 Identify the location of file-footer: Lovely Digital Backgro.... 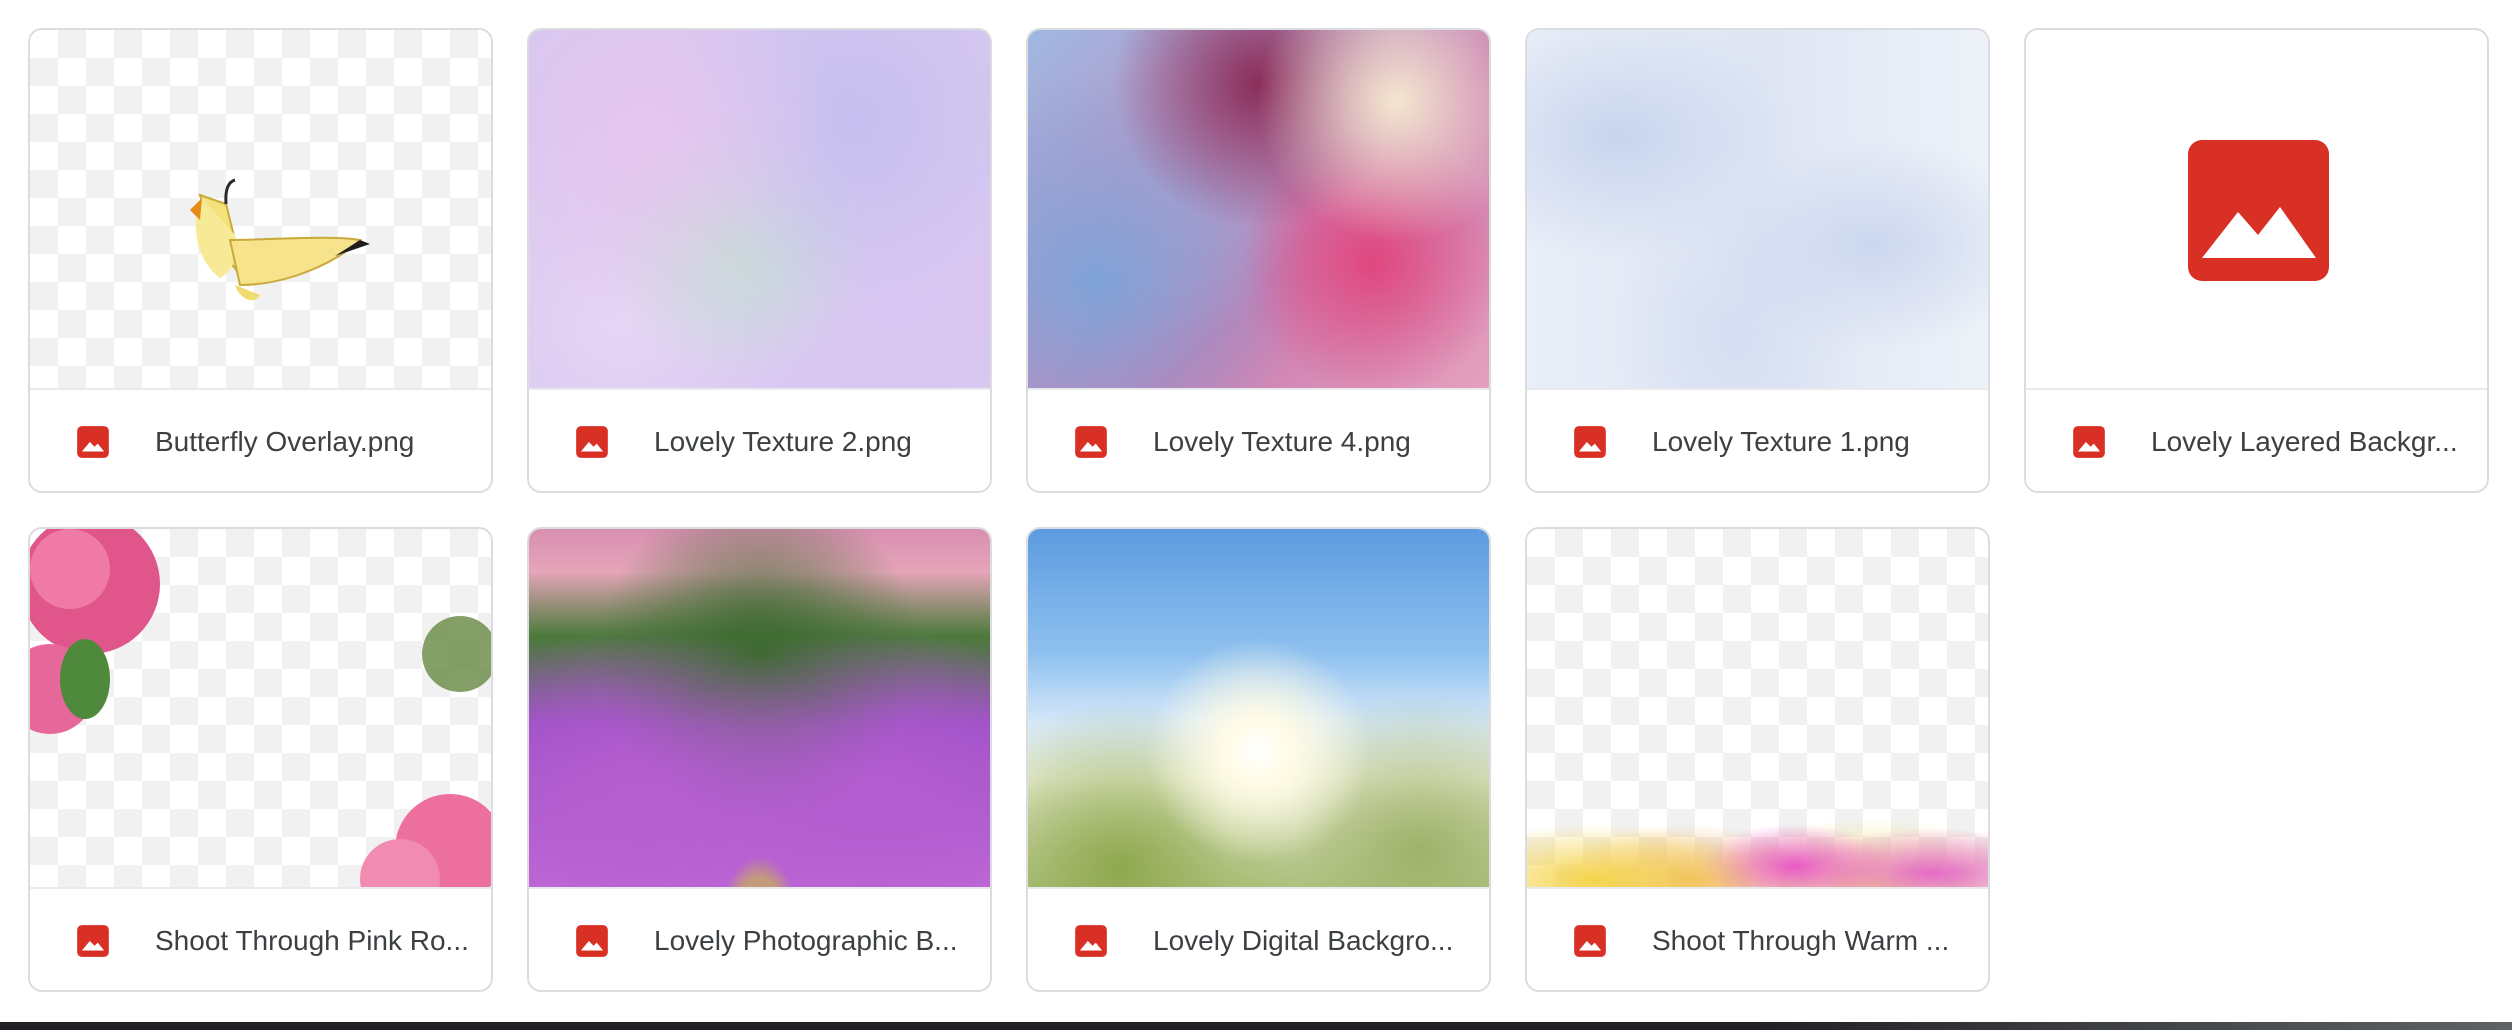
(1258, 938).